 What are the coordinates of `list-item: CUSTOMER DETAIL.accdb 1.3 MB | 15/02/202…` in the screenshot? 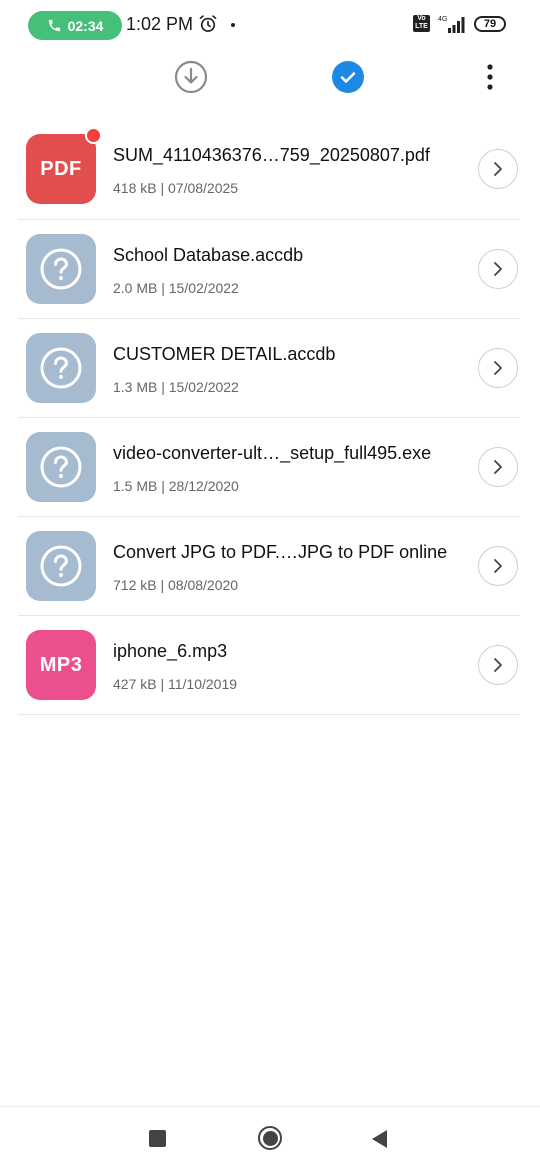 It's located at (269, 368).